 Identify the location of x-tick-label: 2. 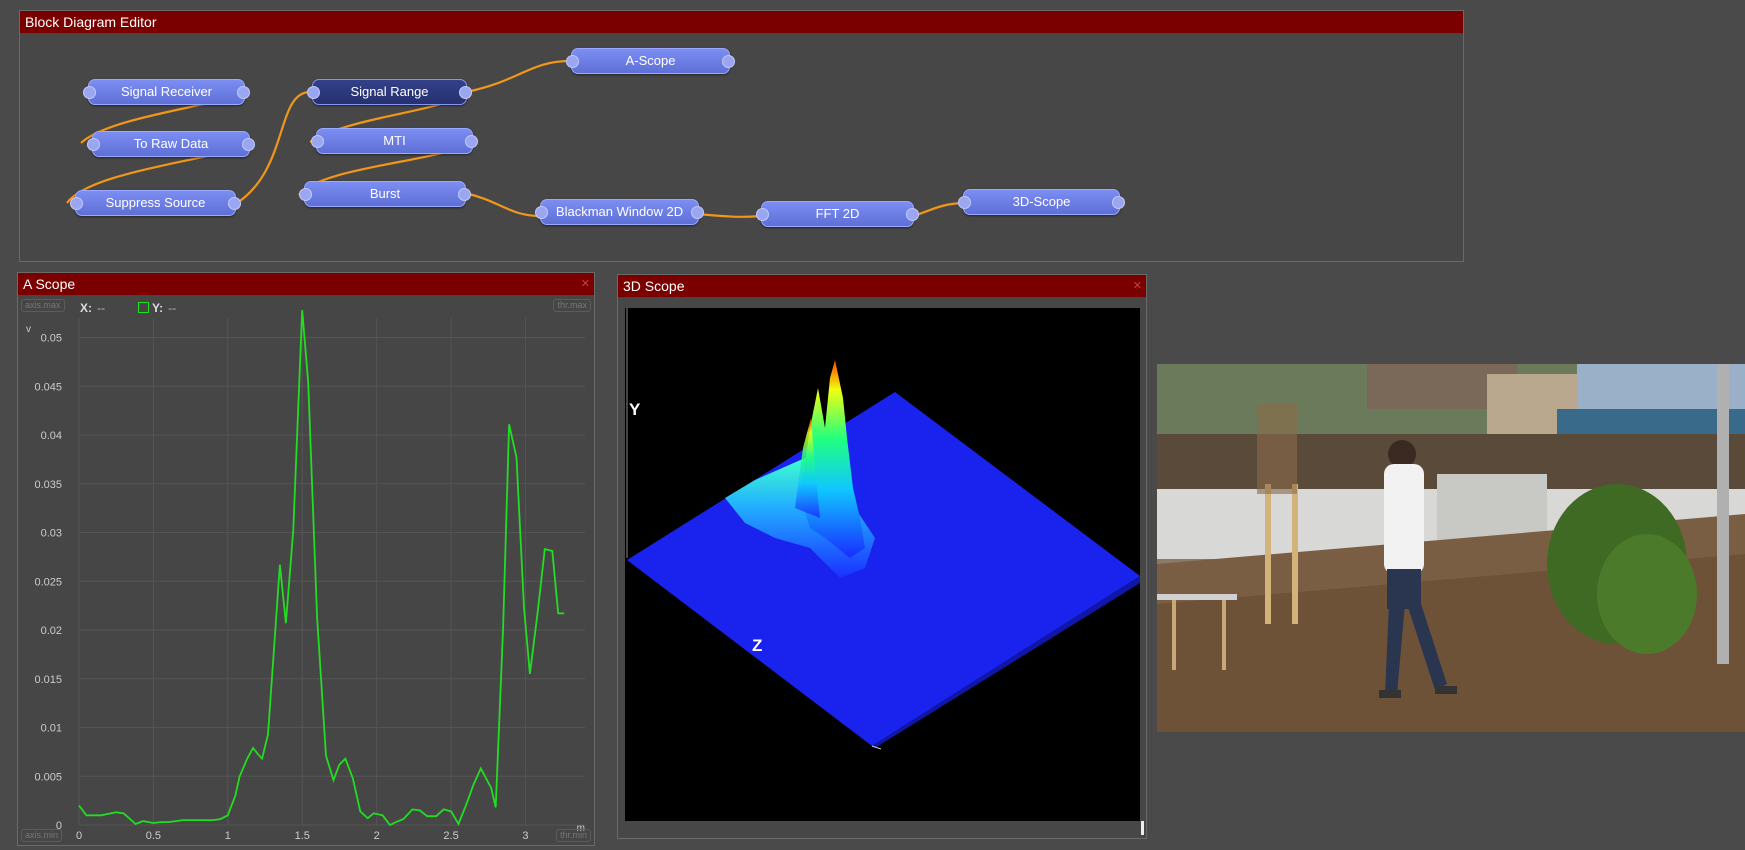
(377, 836).